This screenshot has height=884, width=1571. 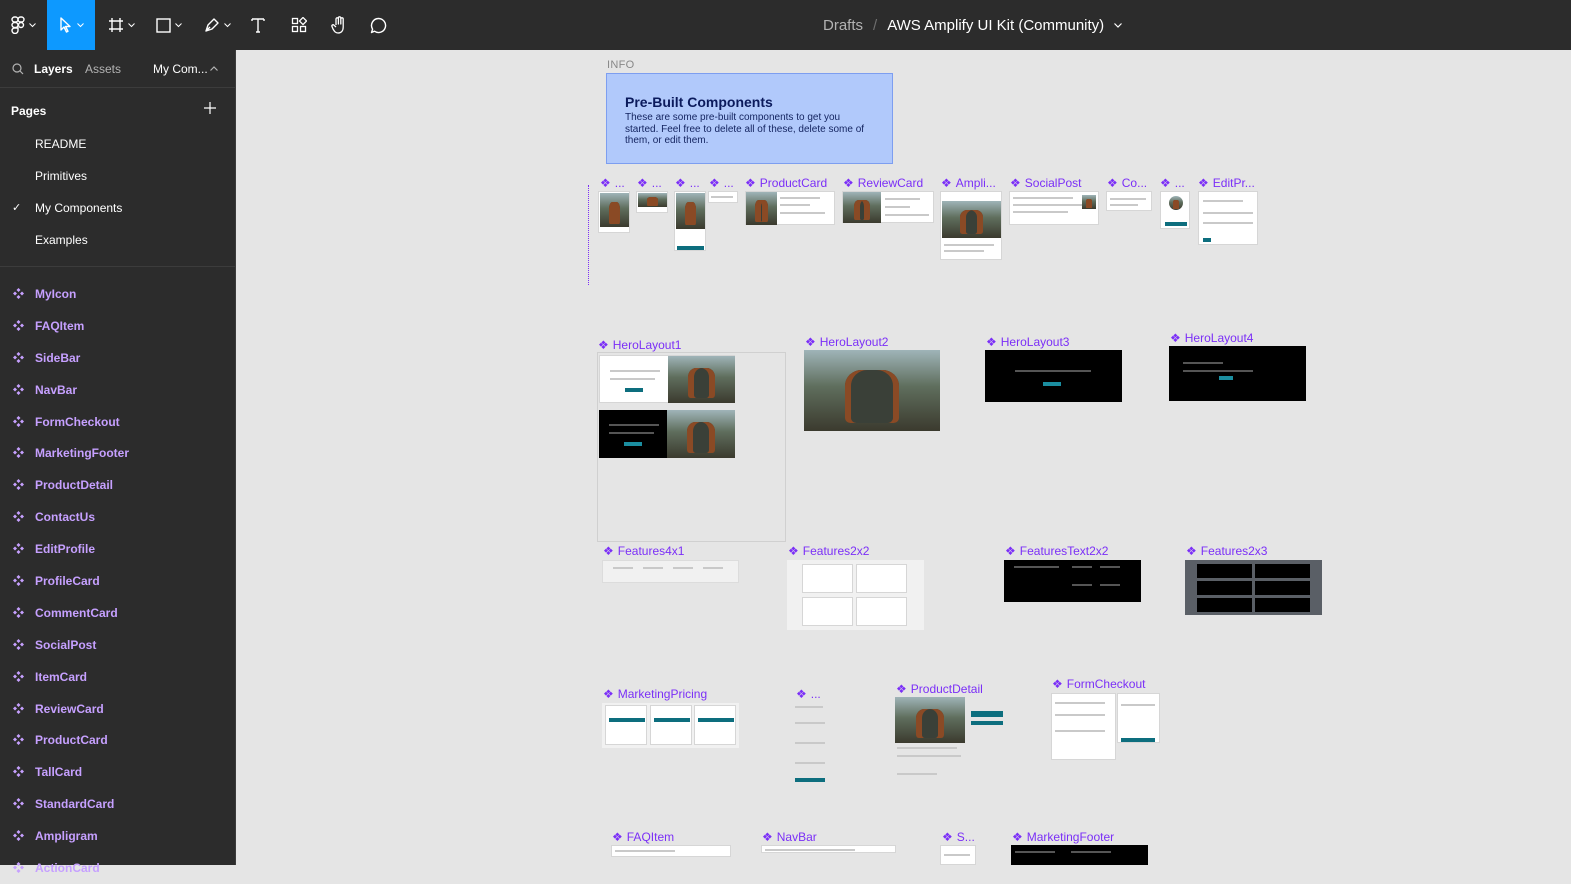 What do you see at coordinates (643, 551) in the screenshot?
I see `frame-label-features4x1: ❖ Features4x1` at bounding box center [643, 551].